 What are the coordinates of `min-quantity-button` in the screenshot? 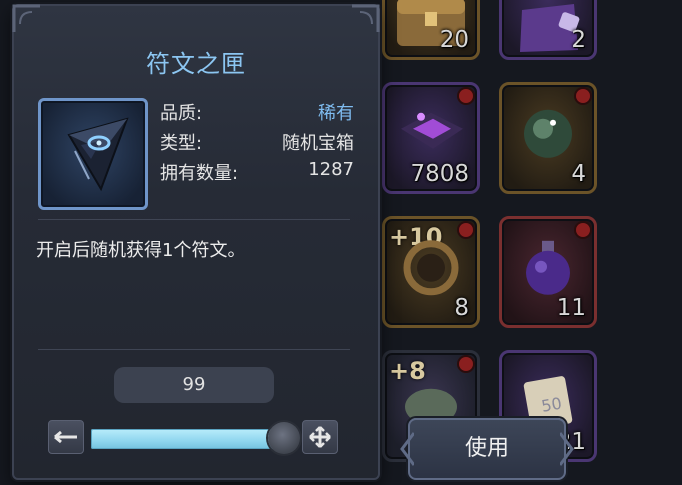 It's located at (66, 437).